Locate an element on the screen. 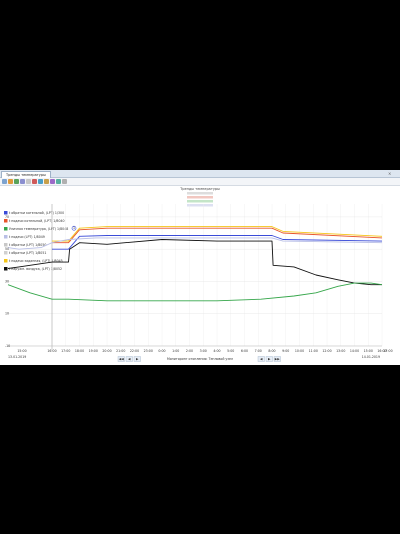 The width and height of the screenshot is (400, 534). export-icon is located at coordinates (58, 181).